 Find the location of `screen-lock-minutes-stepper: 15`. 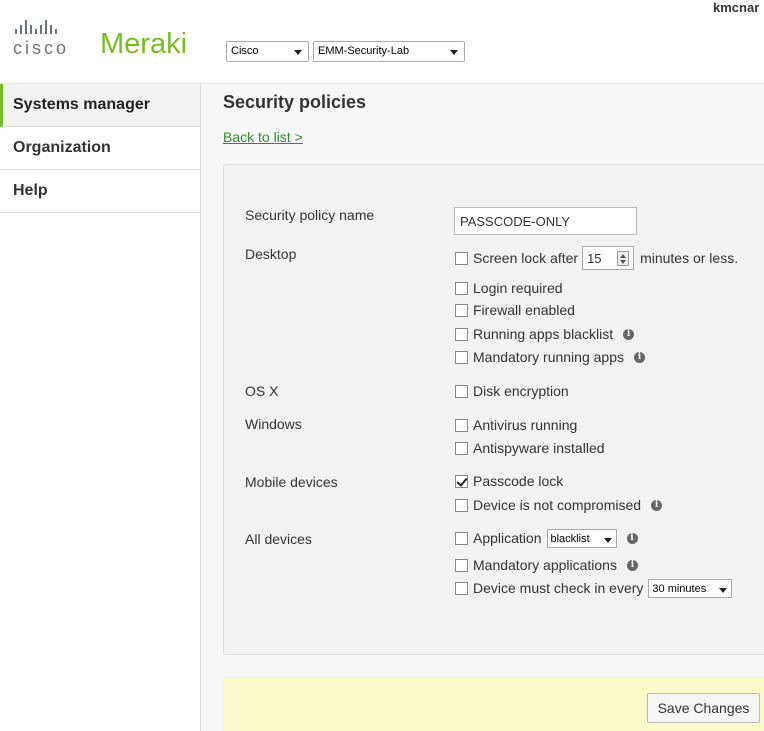

screen-lock-minutes-stepper: 15 is located at coordinates (608, 258).